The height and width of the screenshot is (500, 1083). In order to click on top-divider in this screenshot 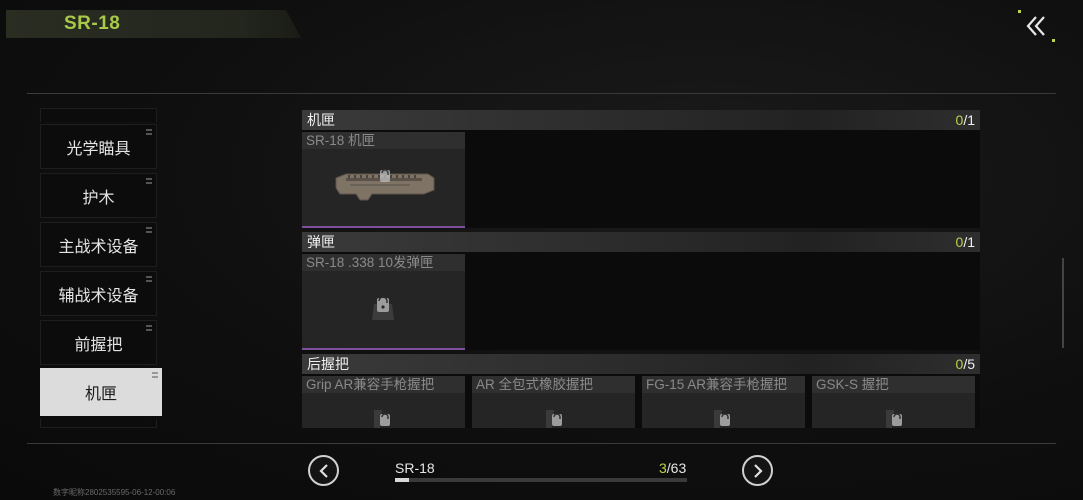, I will do `click(541, 93)`.